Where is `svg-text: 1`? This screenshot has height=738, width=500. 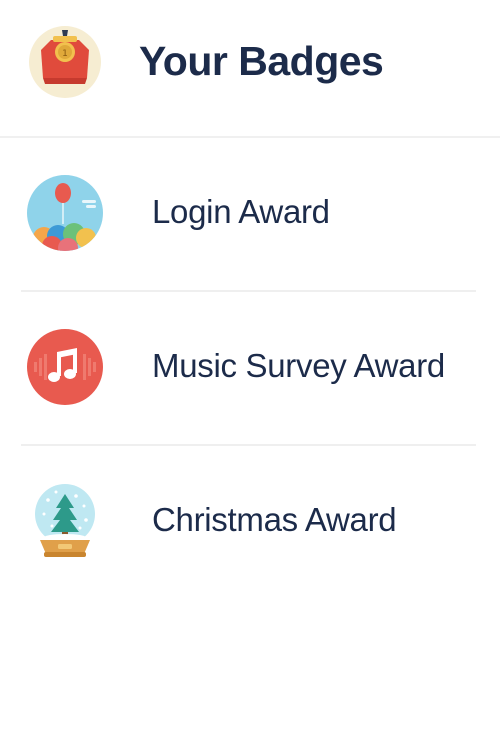
svg-text: 1 is located at coordinates (65, 54).